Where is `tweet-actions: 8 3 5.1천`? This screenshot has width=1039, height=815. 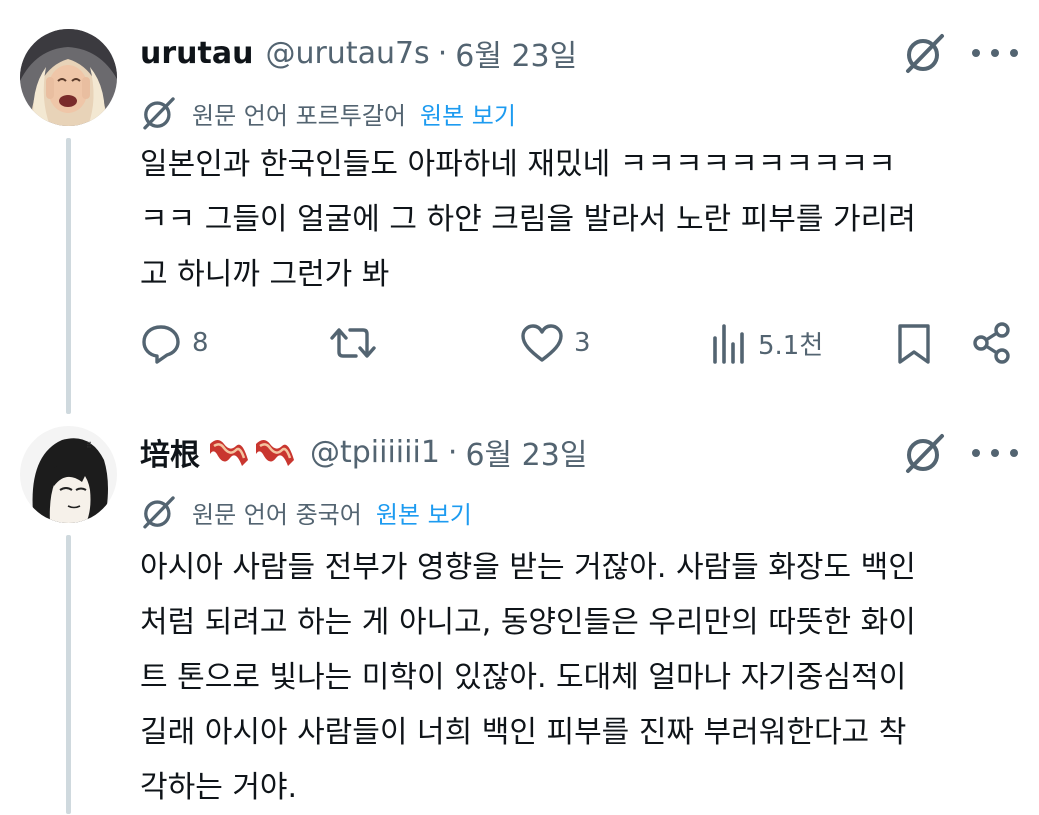
tweet-actions: 8 3 5.1천 is located at coordinates (580, 347).